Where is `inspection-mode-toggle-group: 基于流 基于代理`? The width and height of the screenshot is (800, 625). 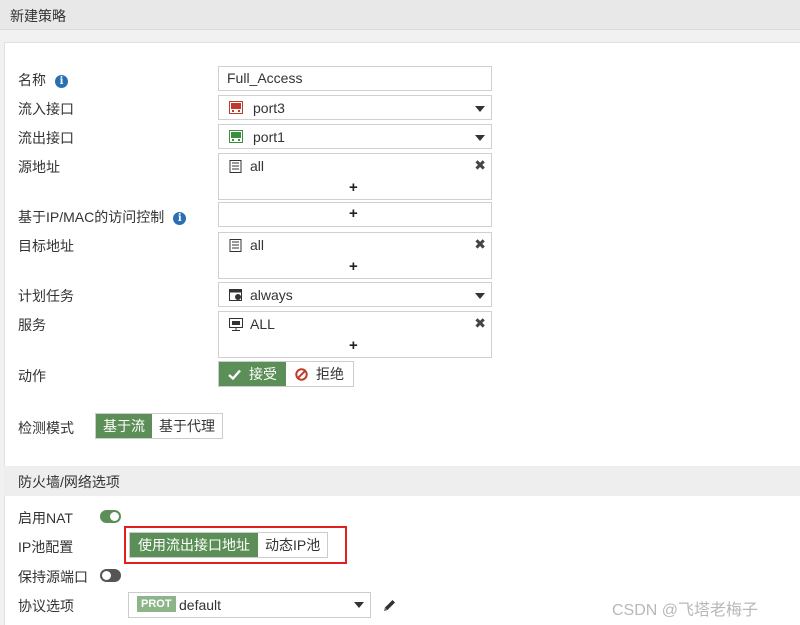 inspection-mode-toggle-group: 基于流 基于代理 is located at coordinates (159, 426).